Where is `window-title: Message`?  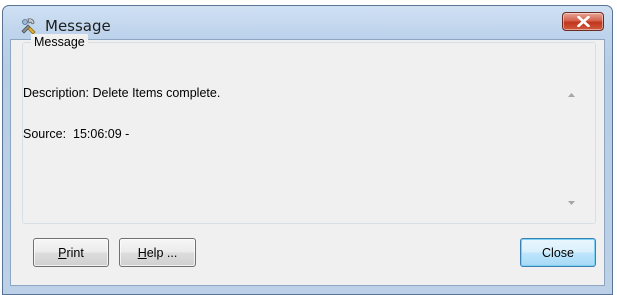 window-title: Message is located at coordinates (78, 26).